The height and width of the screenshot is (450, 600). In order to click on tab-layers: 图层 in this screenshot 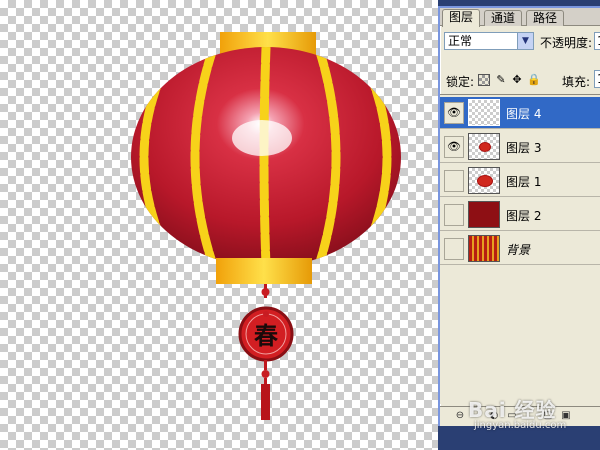, I will do `click(461, 18)`.